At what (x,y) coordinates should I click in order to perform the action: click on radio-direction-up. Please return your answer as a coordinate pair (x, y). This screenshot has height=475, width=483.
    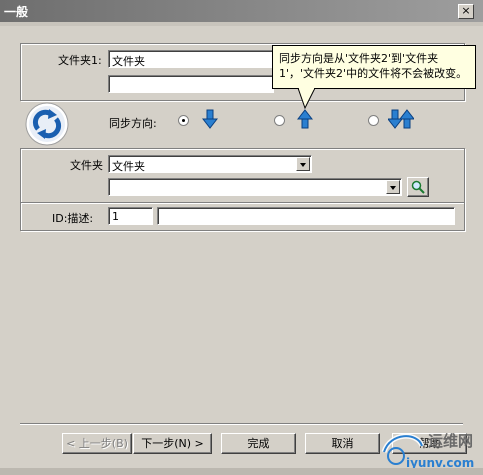
    Looking at the image, I should click on (279, 120).